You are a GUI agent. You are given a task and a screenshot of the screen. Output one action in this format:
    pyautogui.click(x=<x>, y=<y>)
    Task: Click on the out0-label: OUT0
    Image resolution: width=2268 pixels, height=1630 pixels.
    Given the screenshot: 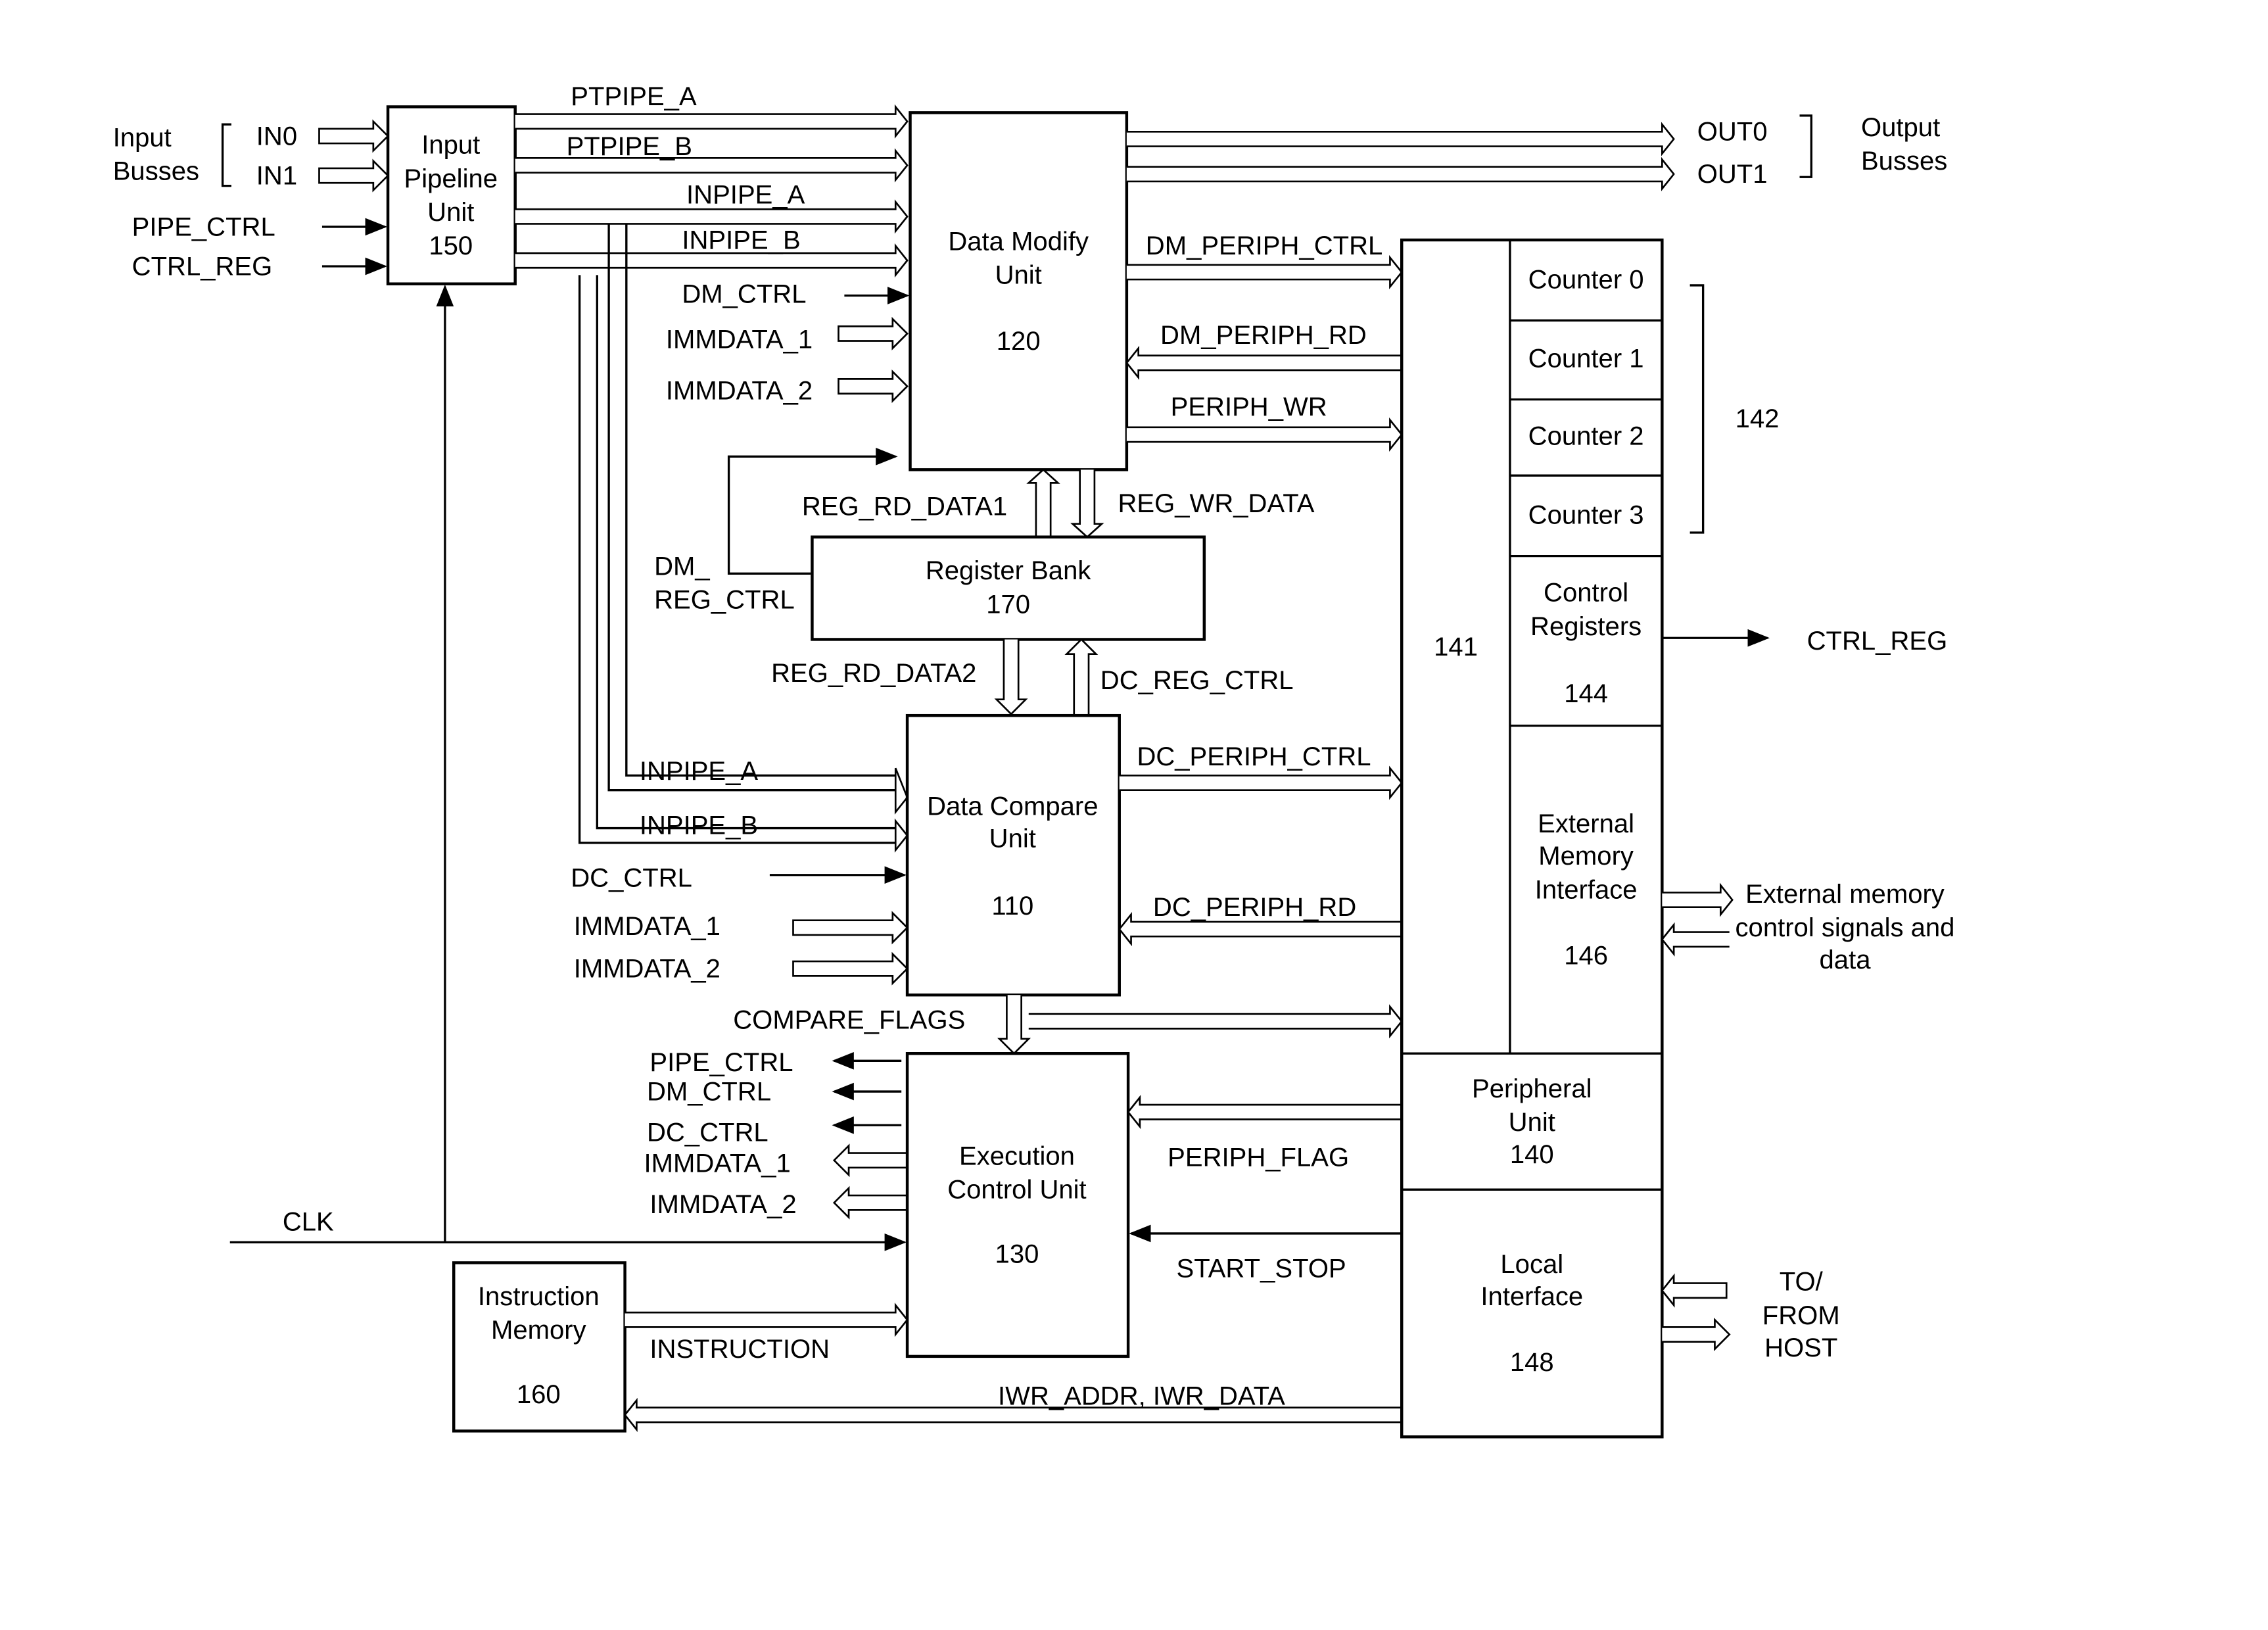 What is the action you would take?
    pyautogui.click(x=1732, y=132)
    